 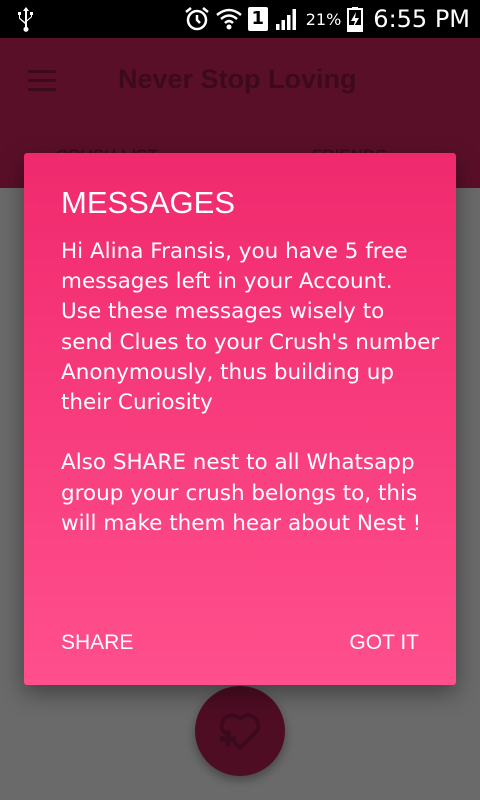 What do you see at coordinates (196, 19) in the screenshot?
I see `alarm-icon` at bounding box center [196, 19].